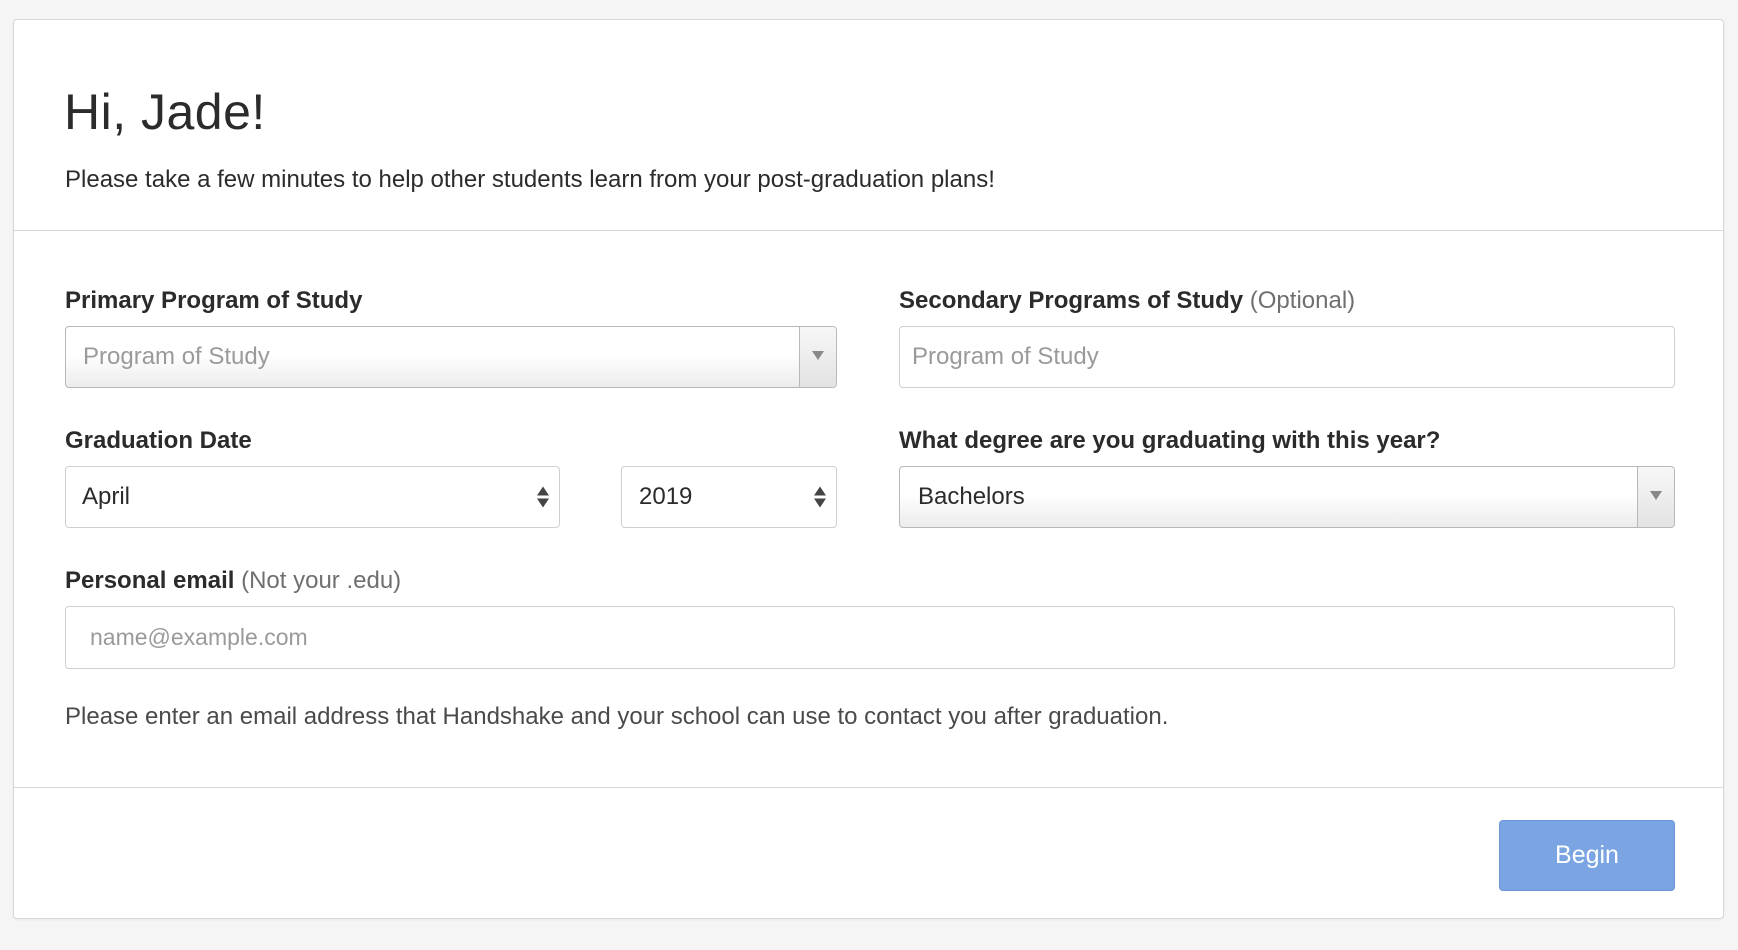 This screenshot has width=1738, height=950. What do you see at coordinates (1287, 497) in the screenshot?
I see `degree-select: Bachelors` at bounding box center [1287, 497].